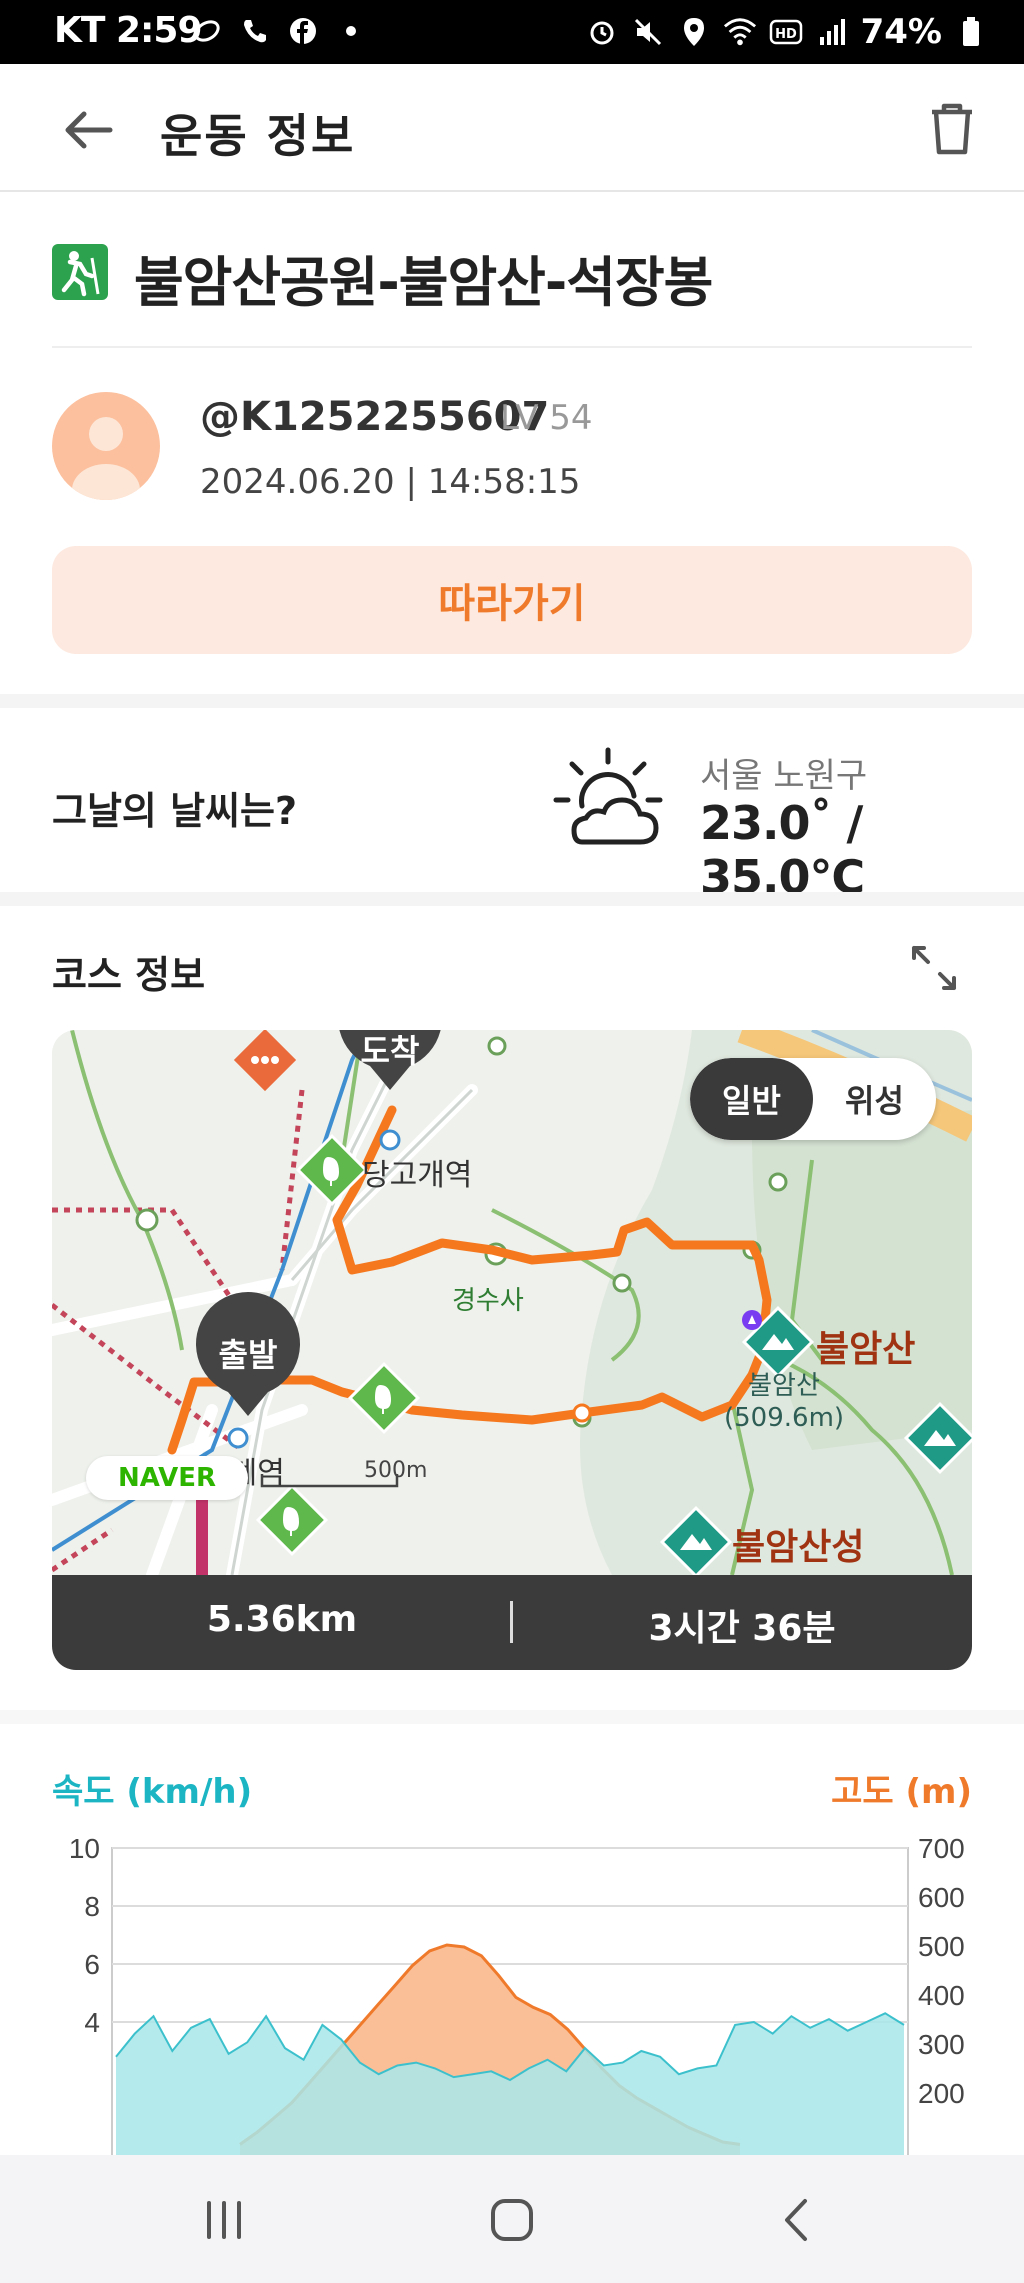 The image size is (1024, 2283). Describe the element at coordinates (832, 32) in the screenshot. I see `signal-icon` at that location.